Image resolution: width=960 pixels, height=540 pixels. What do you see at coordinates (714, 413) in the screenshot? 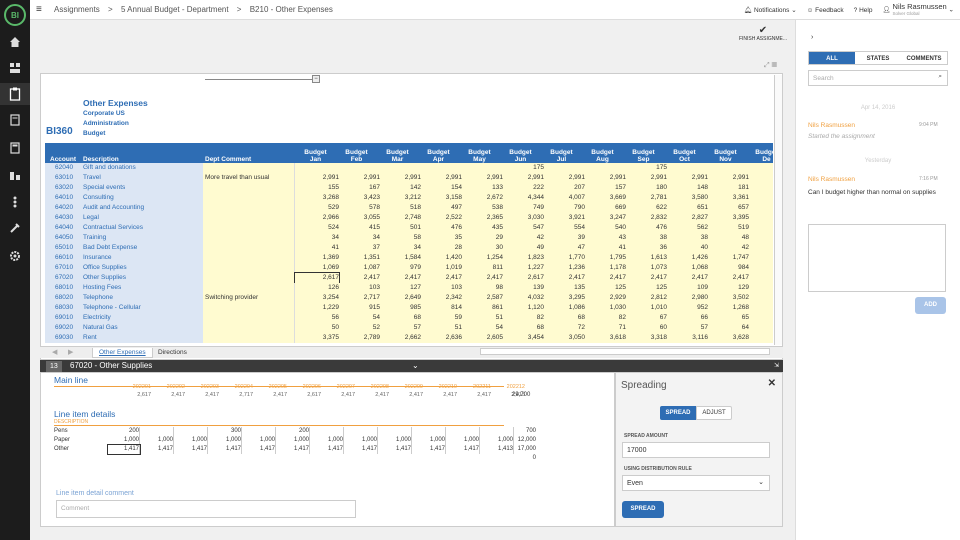
I see `adjust-tab: ADJUST` at bounding box center [714, 413].